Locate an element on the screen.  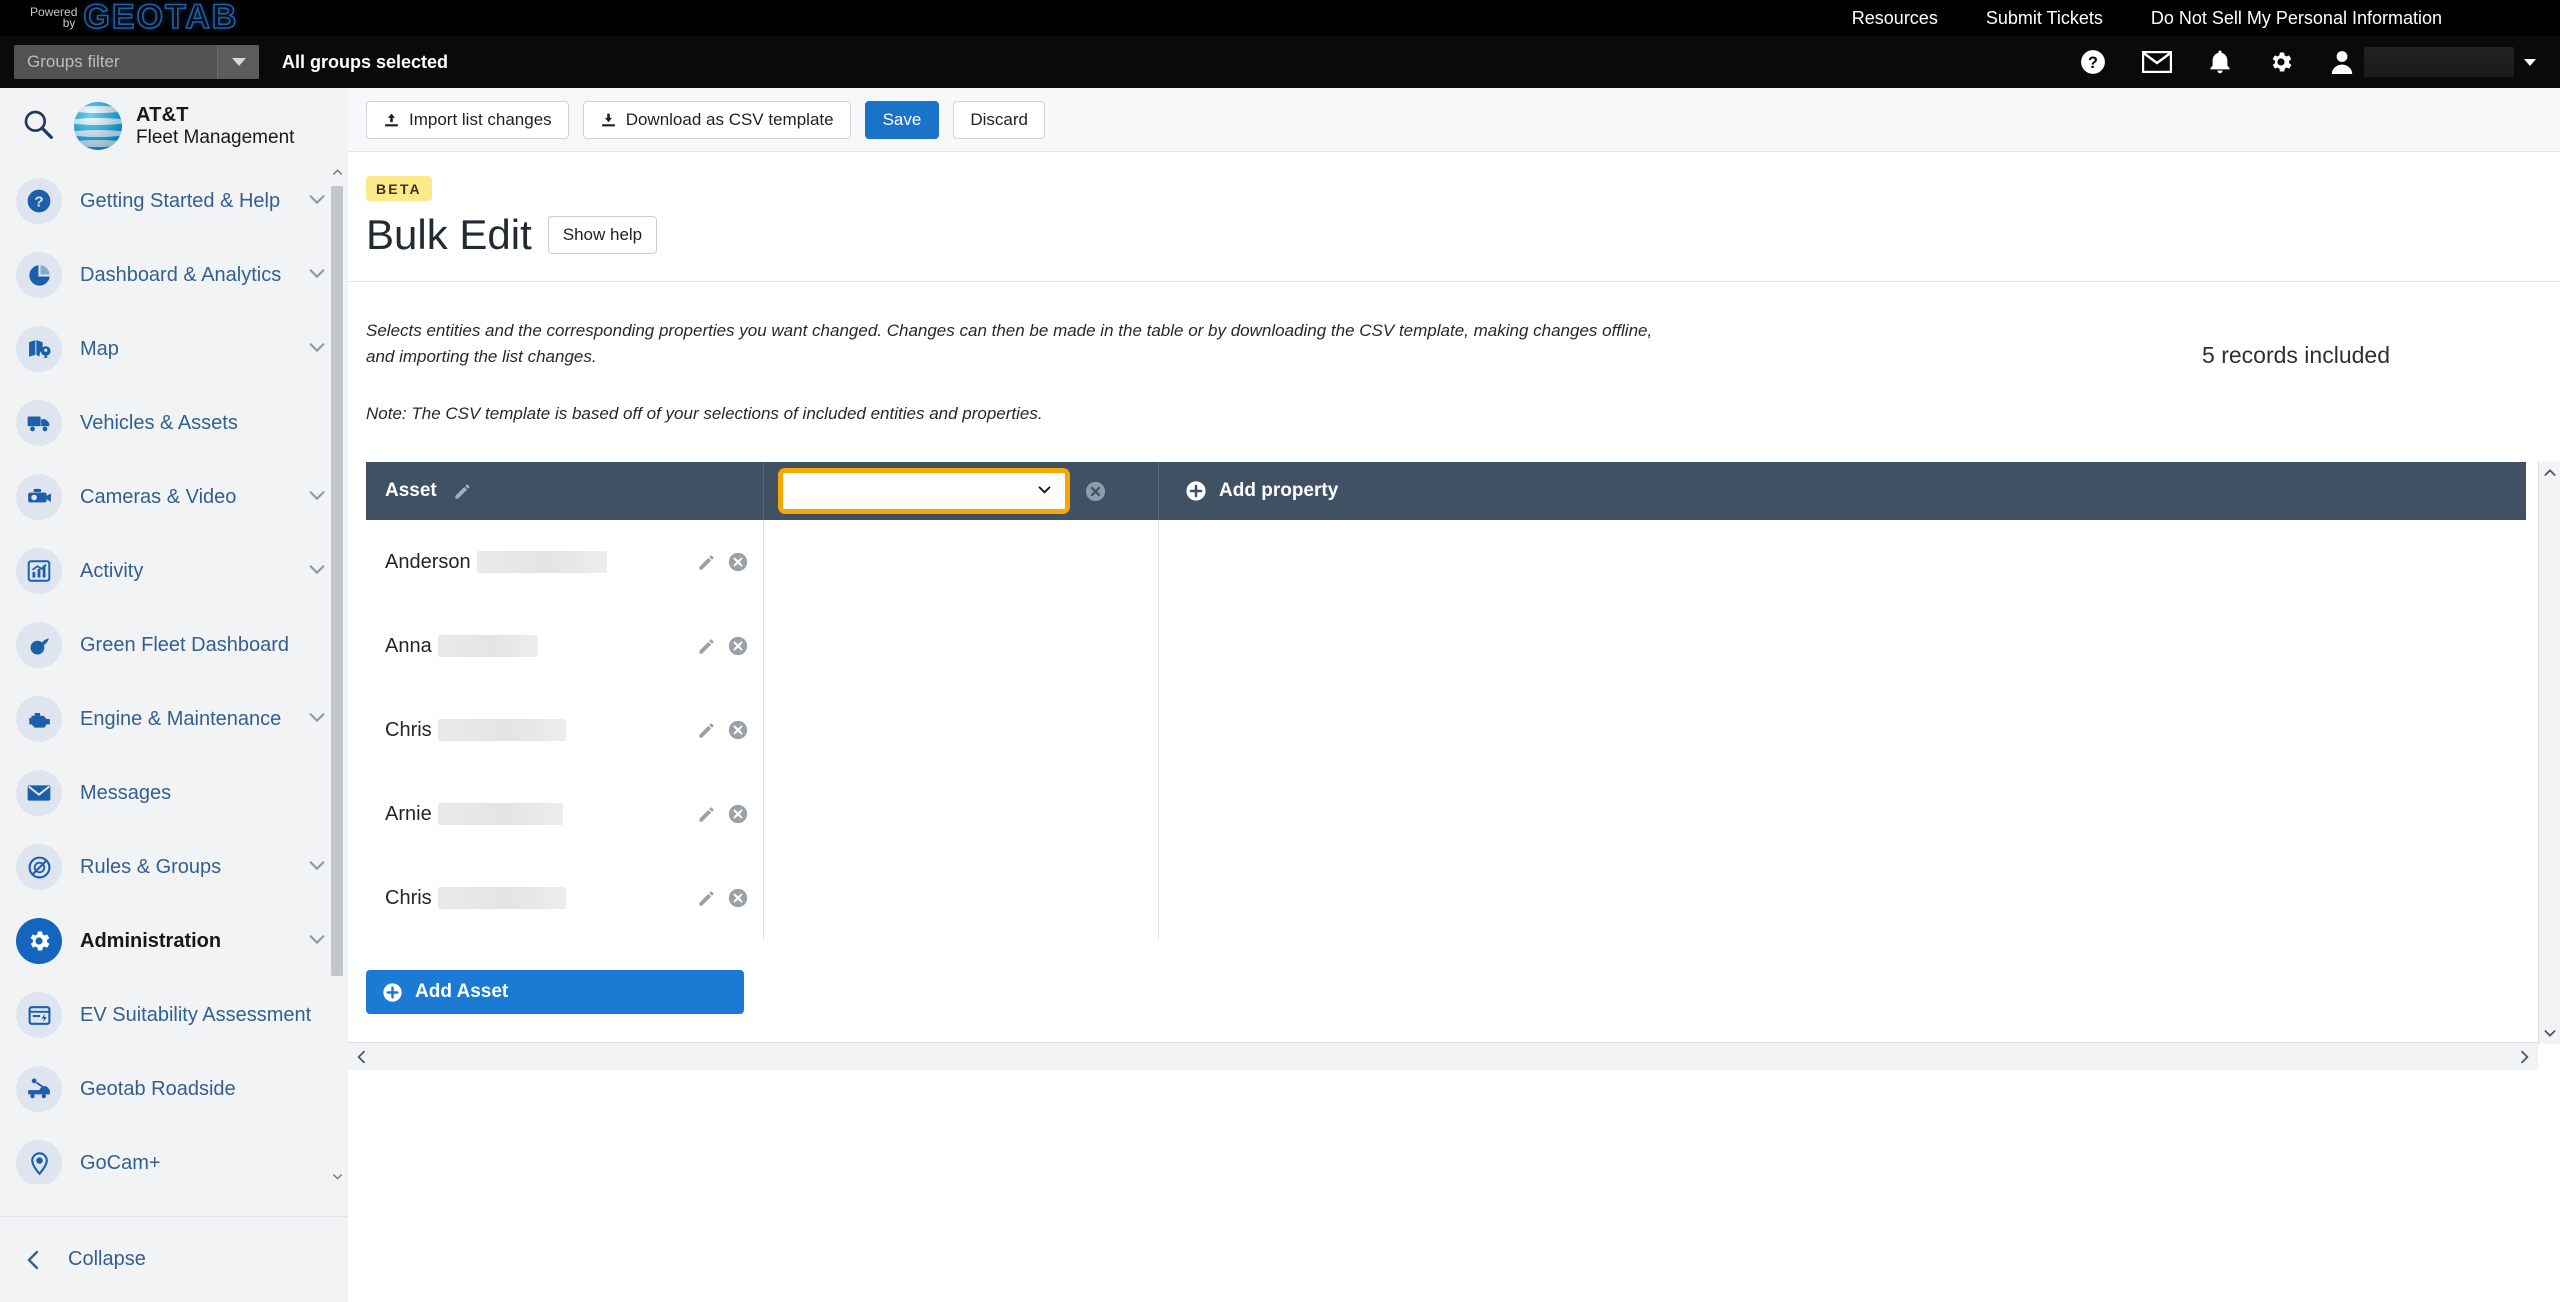
sidebar-item-rules-groups: Rules & Groups is located at coordinates (174, 867).